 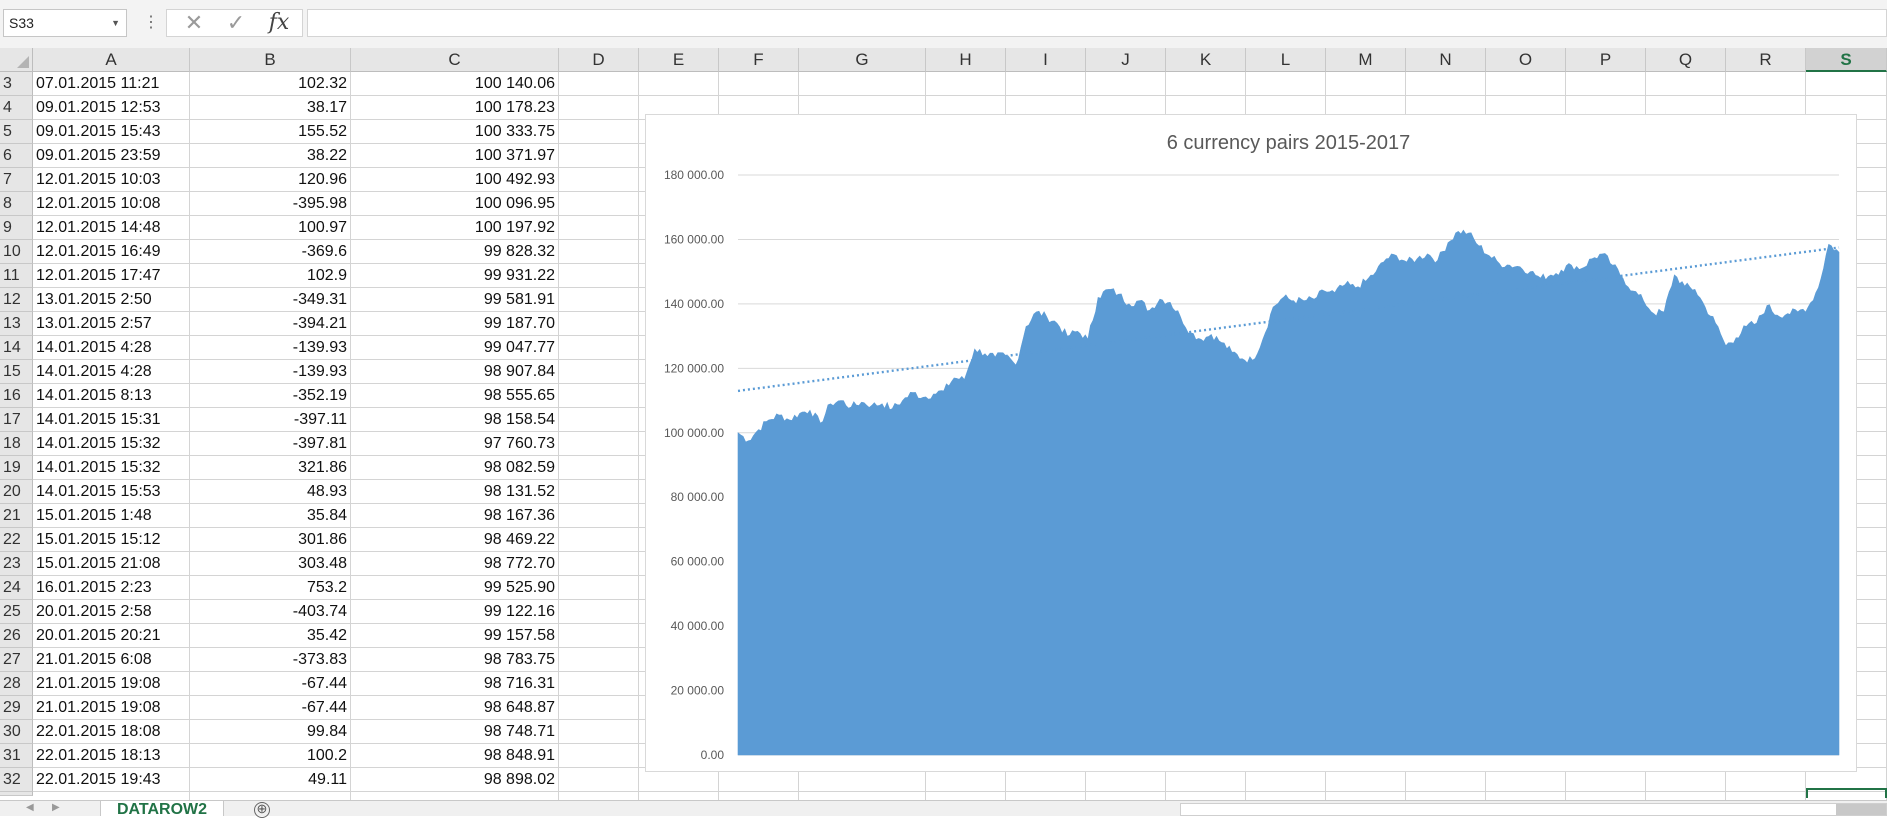 I want to click on scroll-tabs-right-icon: ▶, so click(x=56, y=807).